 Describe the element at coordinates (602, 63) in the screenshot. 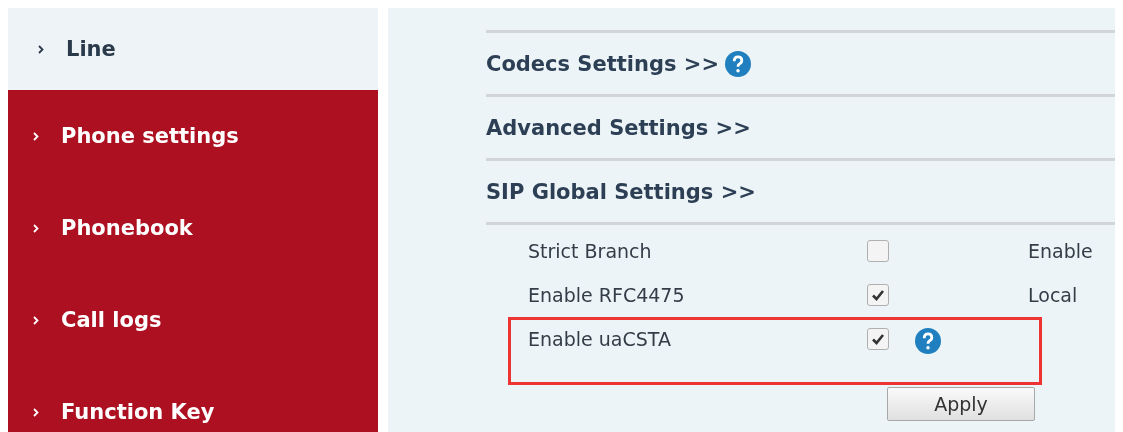

I see `section-title: Codecs Settings >>` at that location.